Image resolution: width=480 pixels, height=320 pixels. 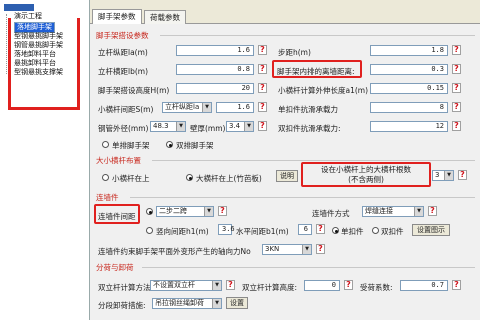 What do you see at coordinates (131, 145) in the screenshot?
I see `single-row-label: 单排脚手架` at bounding box center [131, 145].